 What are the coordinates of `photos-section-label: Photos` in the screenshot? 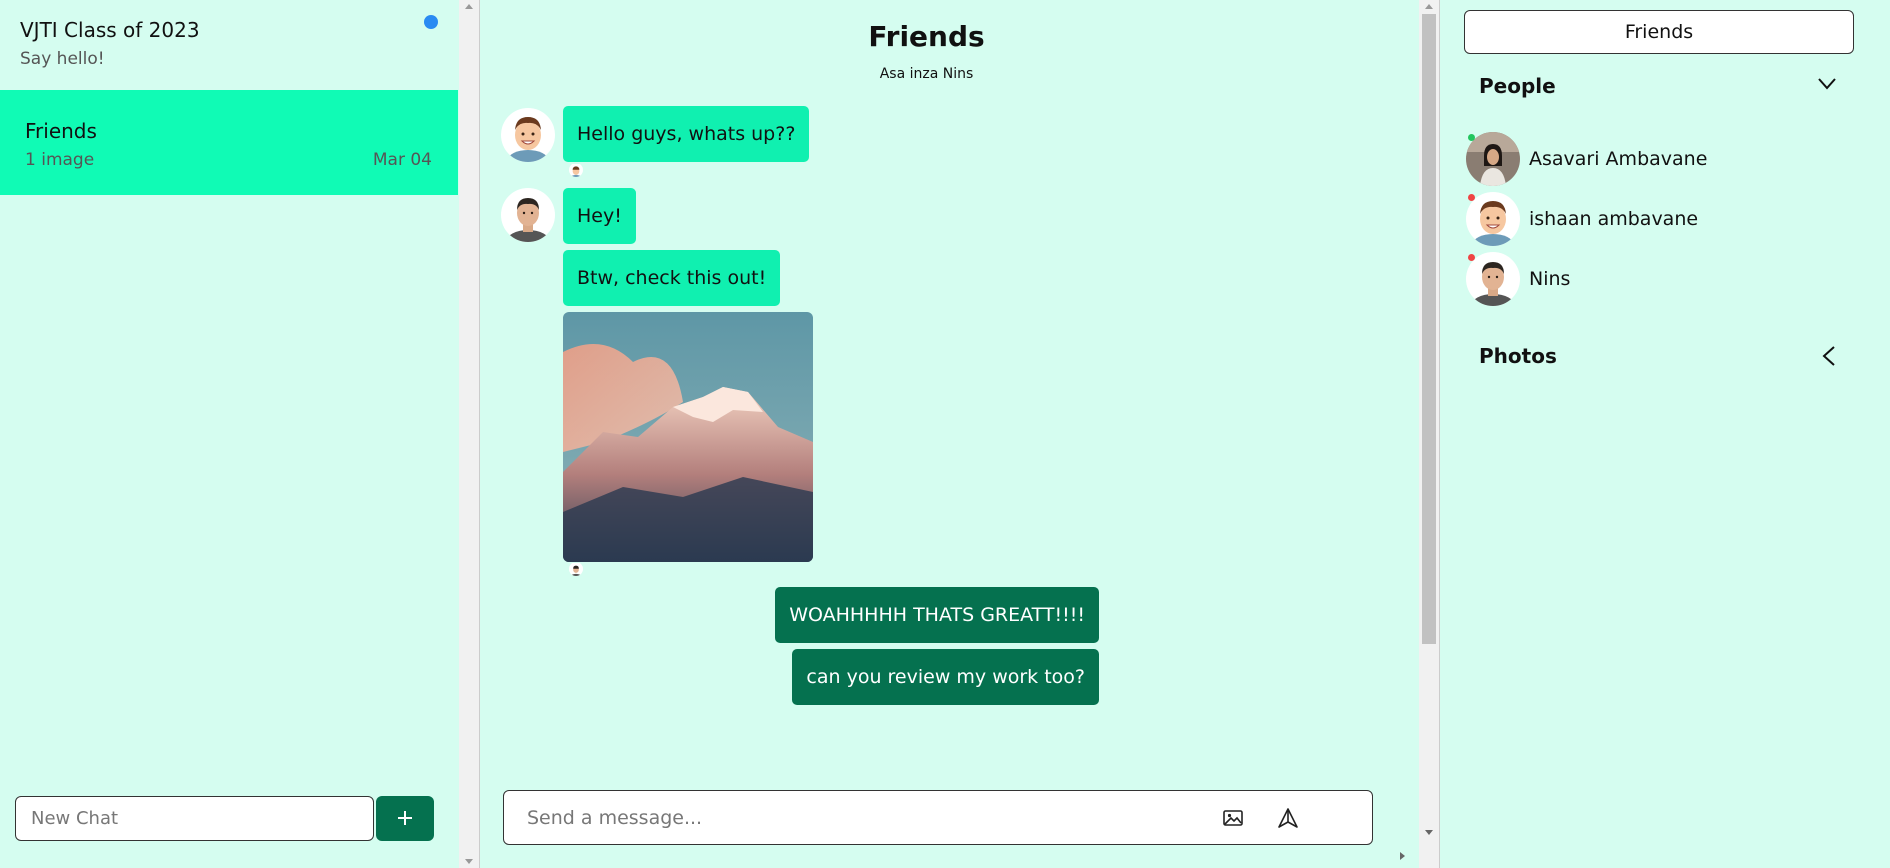 It's located at (1518, 356).